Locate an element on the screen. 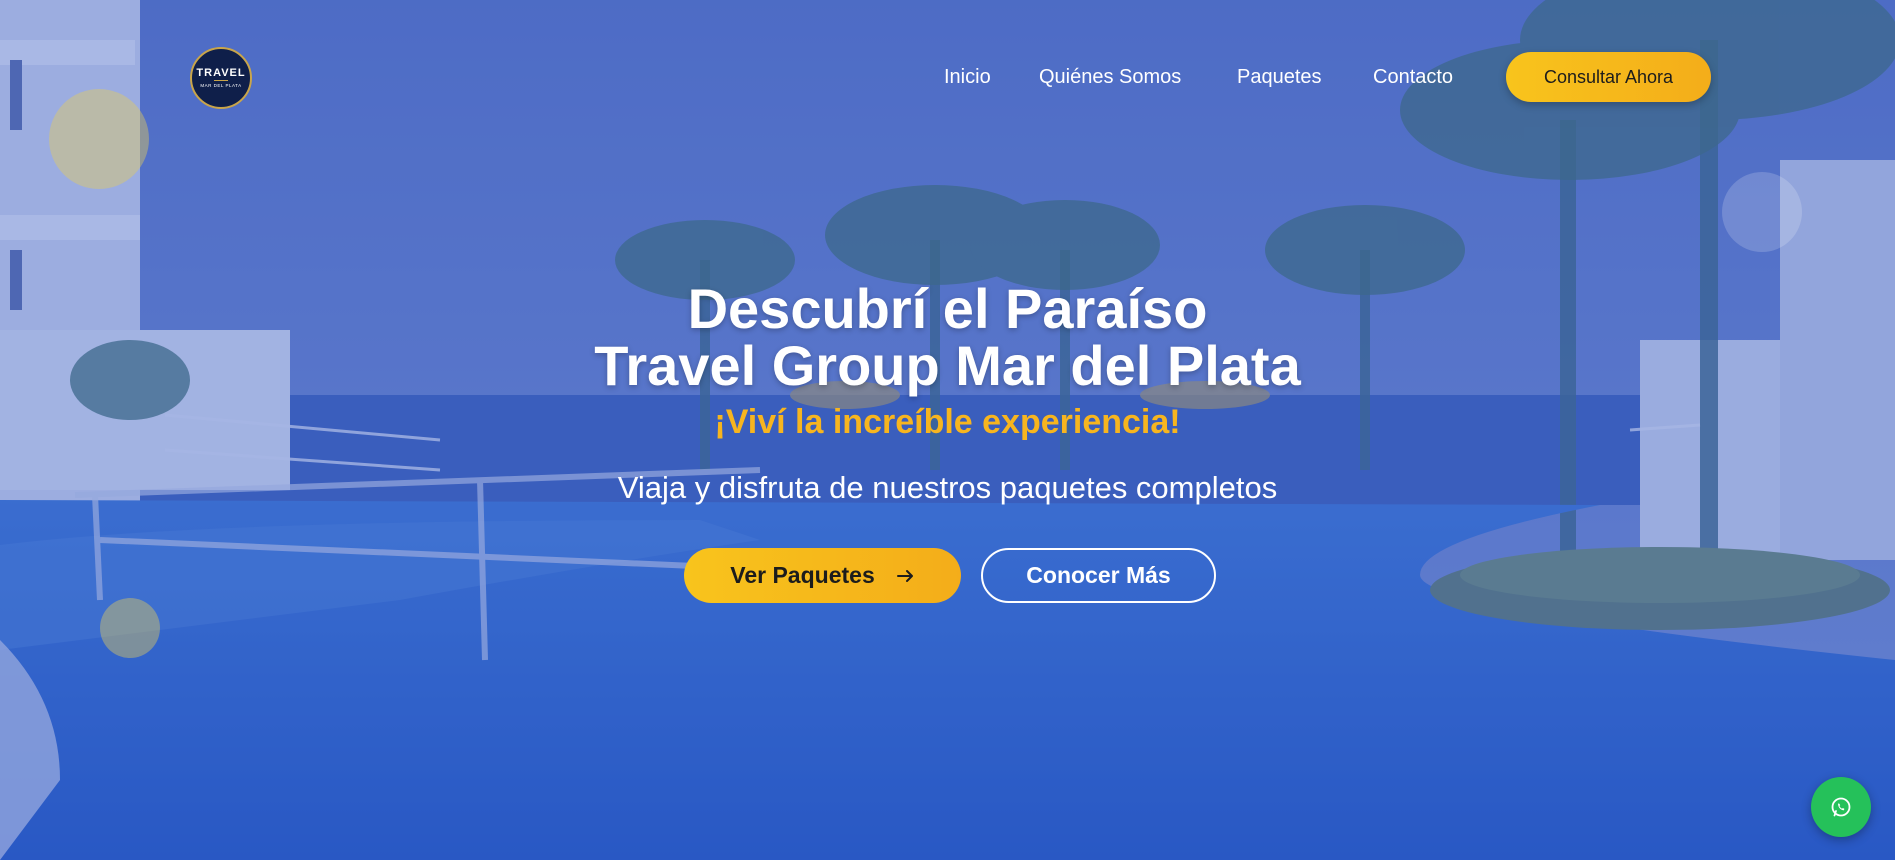 This screenshot has width=1895, height=860. hero-title-line2: Travel Group Mar del Plata is located at coordinates (947, 365).